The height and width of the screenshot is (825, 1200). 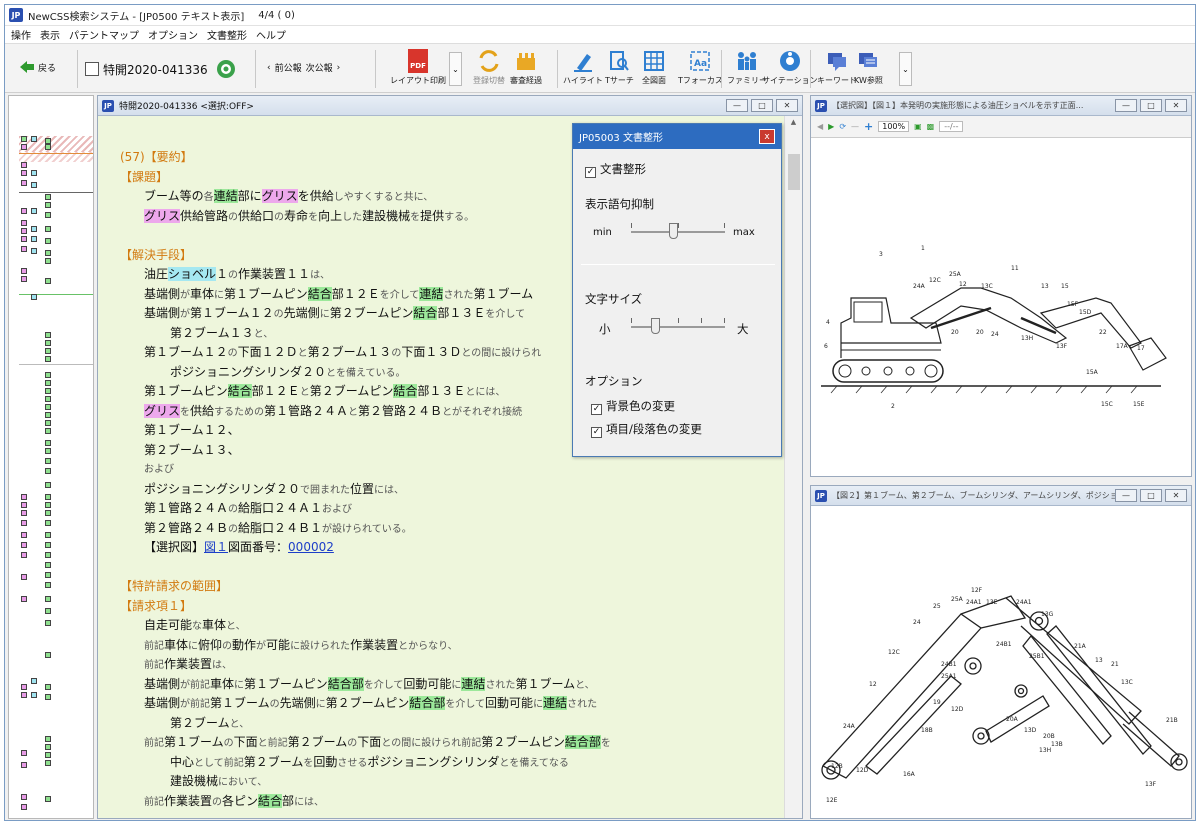 I want to click on svg-text: 24, so click(x=917, y=622).